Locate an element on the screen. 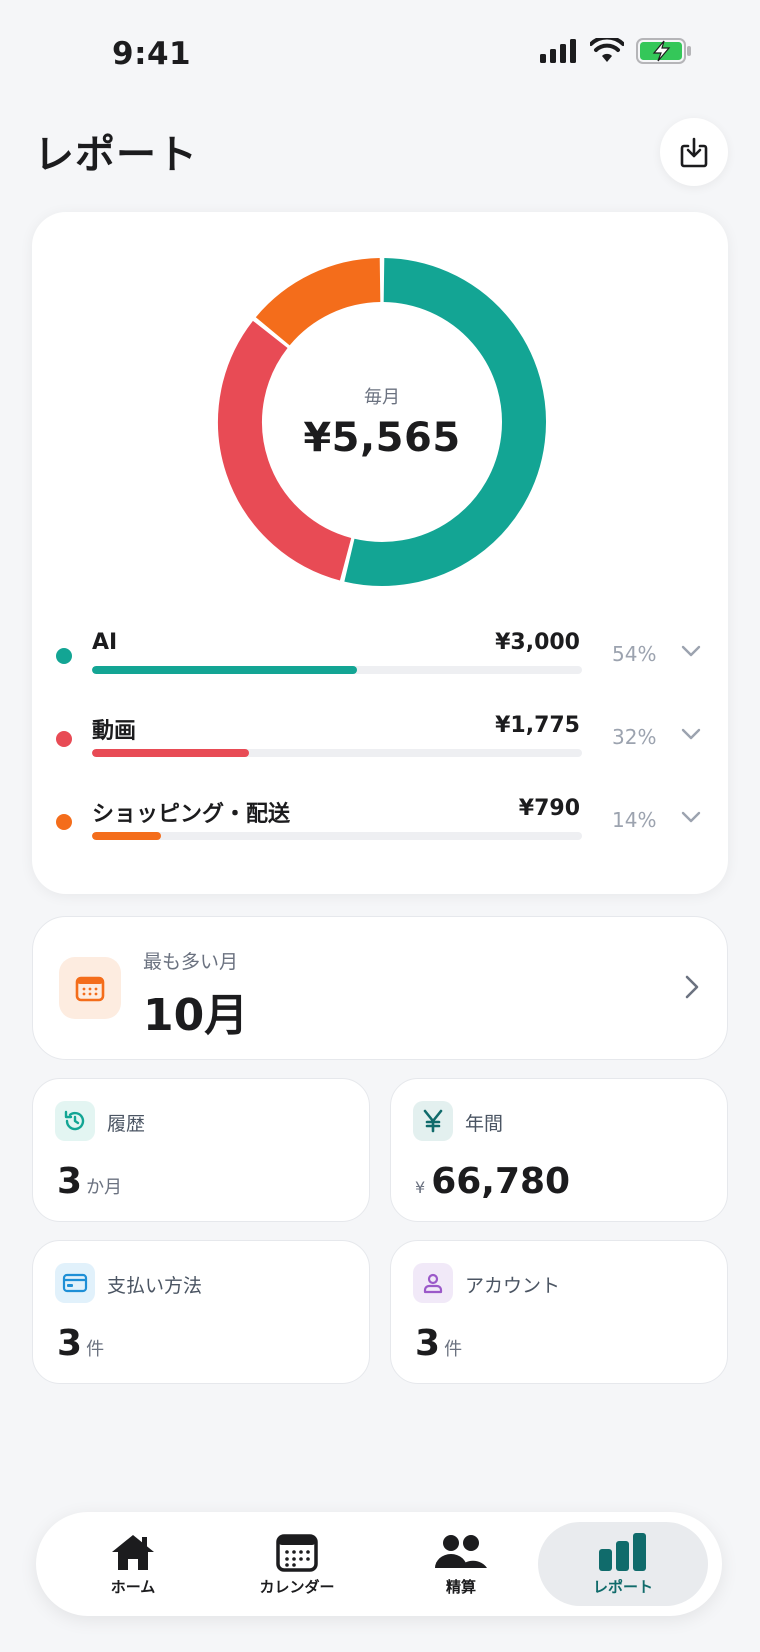 Image resolution: width=760 pixels, height=1652 pixels. tab-bar: ホーム カレンダー 精算 レポート is located at coordinates (379, 1564).